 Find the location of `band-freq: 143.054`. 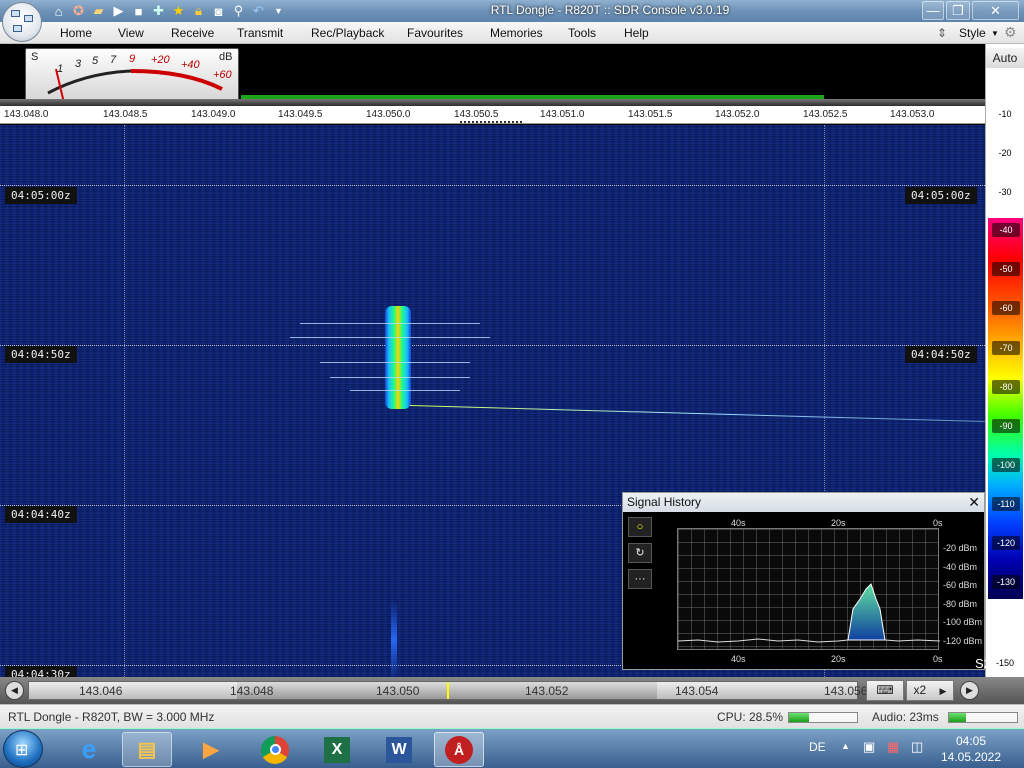

band-freq: 143.054 is located at coordinates (697, 691).